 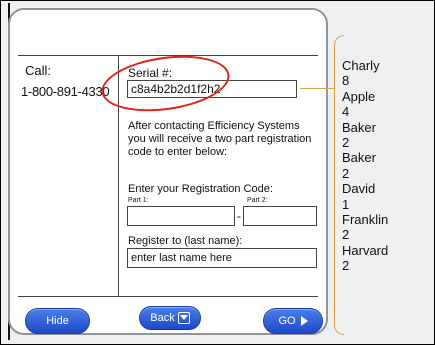 What do you see at coordinates (168, 296) in the screenshot?
I see `bottom-divider` at bounding box center [168, 296].